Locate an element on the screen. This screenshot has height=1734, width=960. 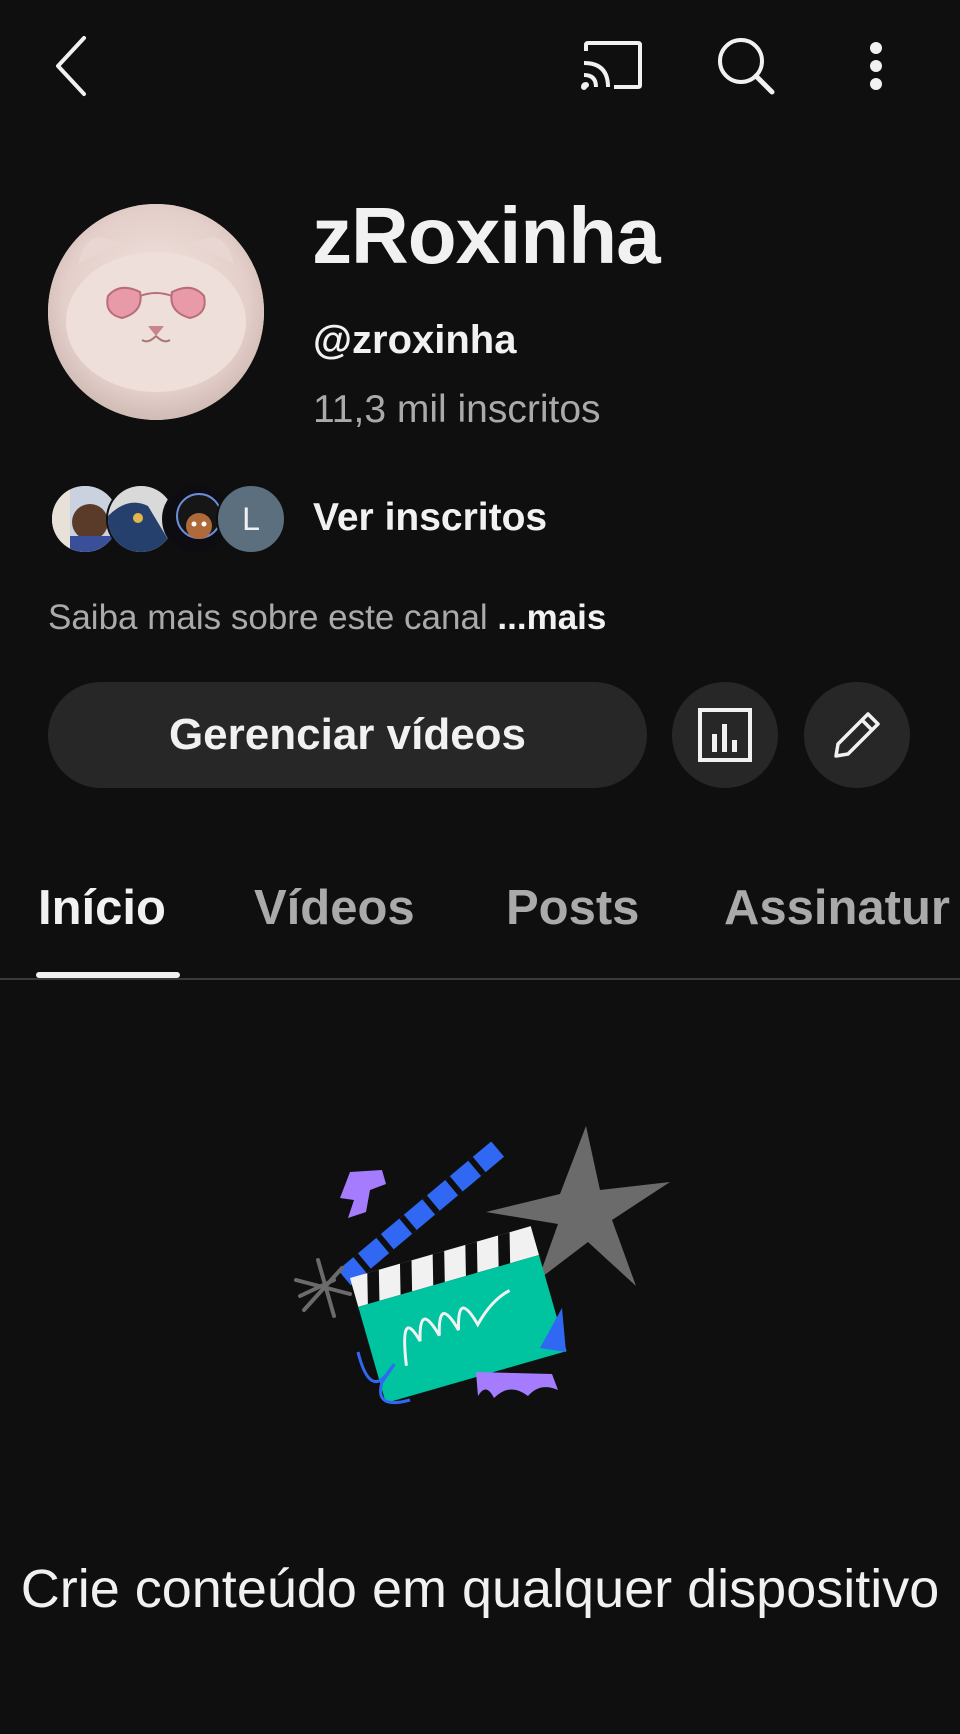
edit-channel-button is located at coordinates (857, 735).